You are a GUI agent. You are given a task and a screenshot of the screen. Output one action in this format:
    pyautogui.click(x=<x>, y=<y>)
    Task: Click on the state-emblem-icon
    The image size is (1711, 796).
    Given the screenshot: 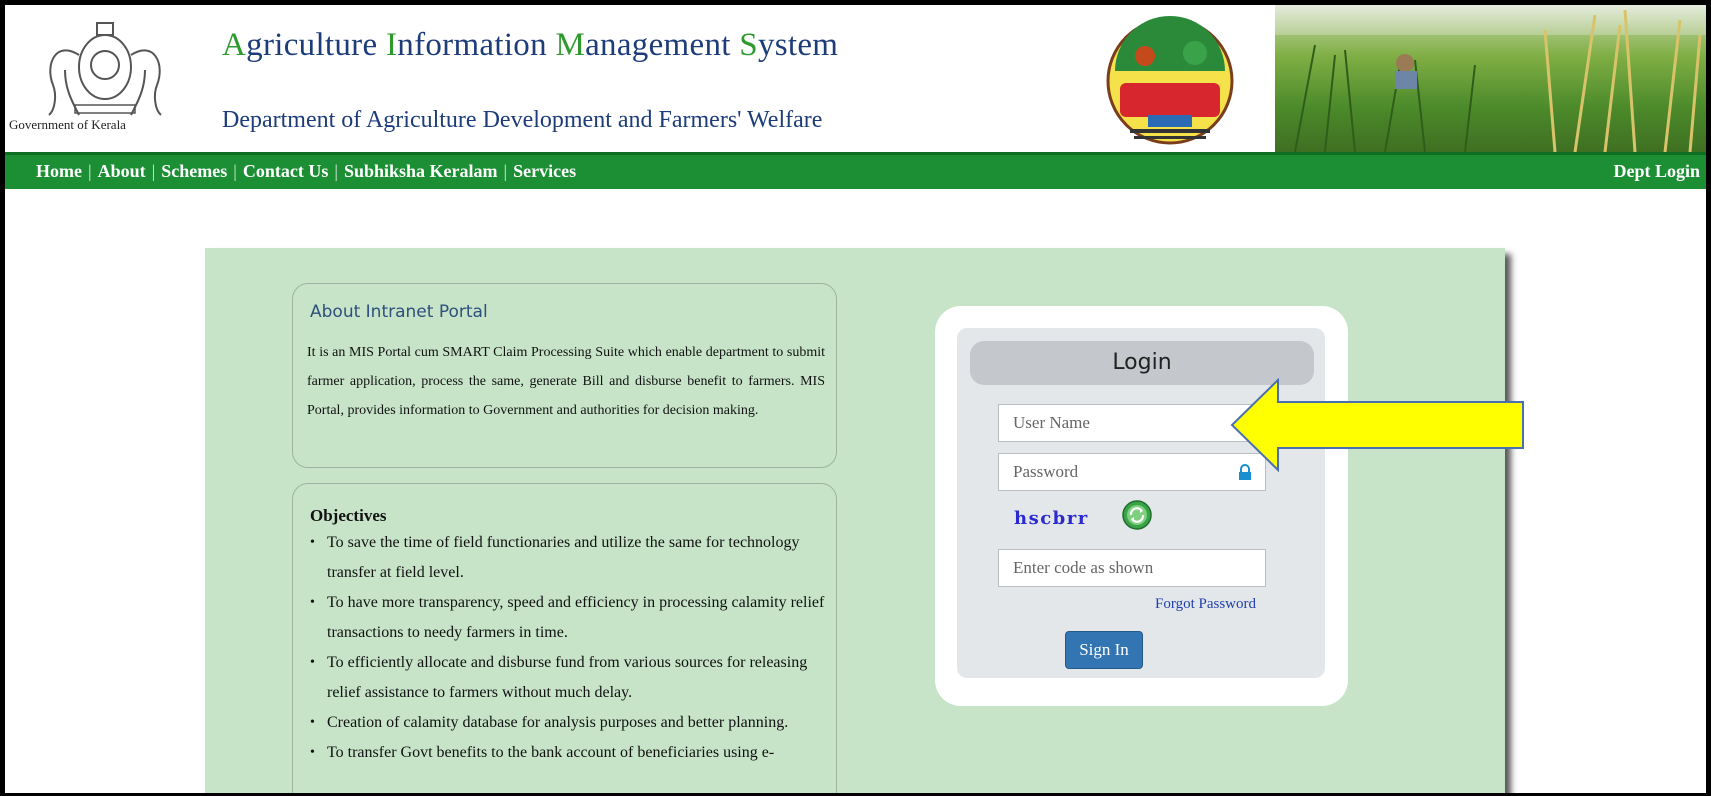 What is the action you would take?
    pyautogui.click(x=105, y=69)
    